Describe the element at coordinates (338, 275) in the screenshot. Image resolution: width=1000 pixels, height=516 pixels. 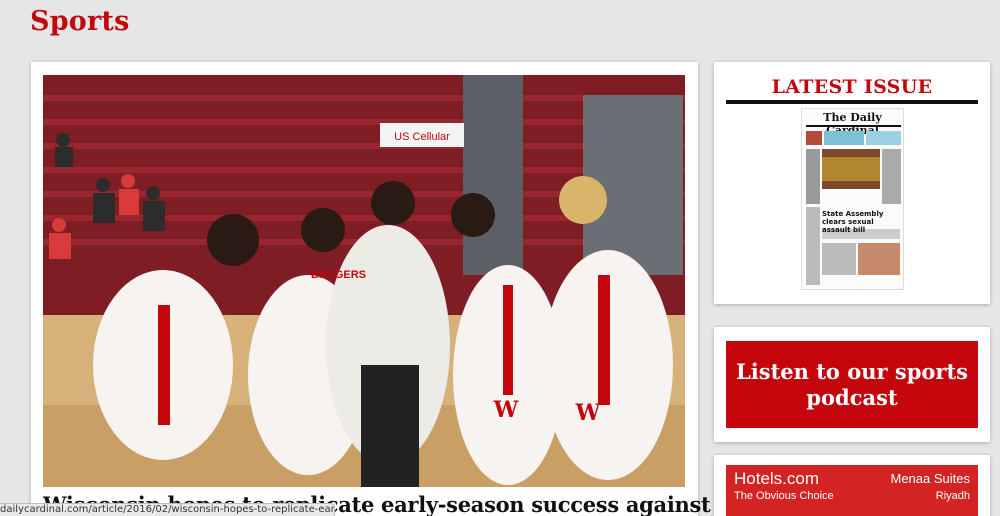
I see `jersey-text: BADGERS` at that location.